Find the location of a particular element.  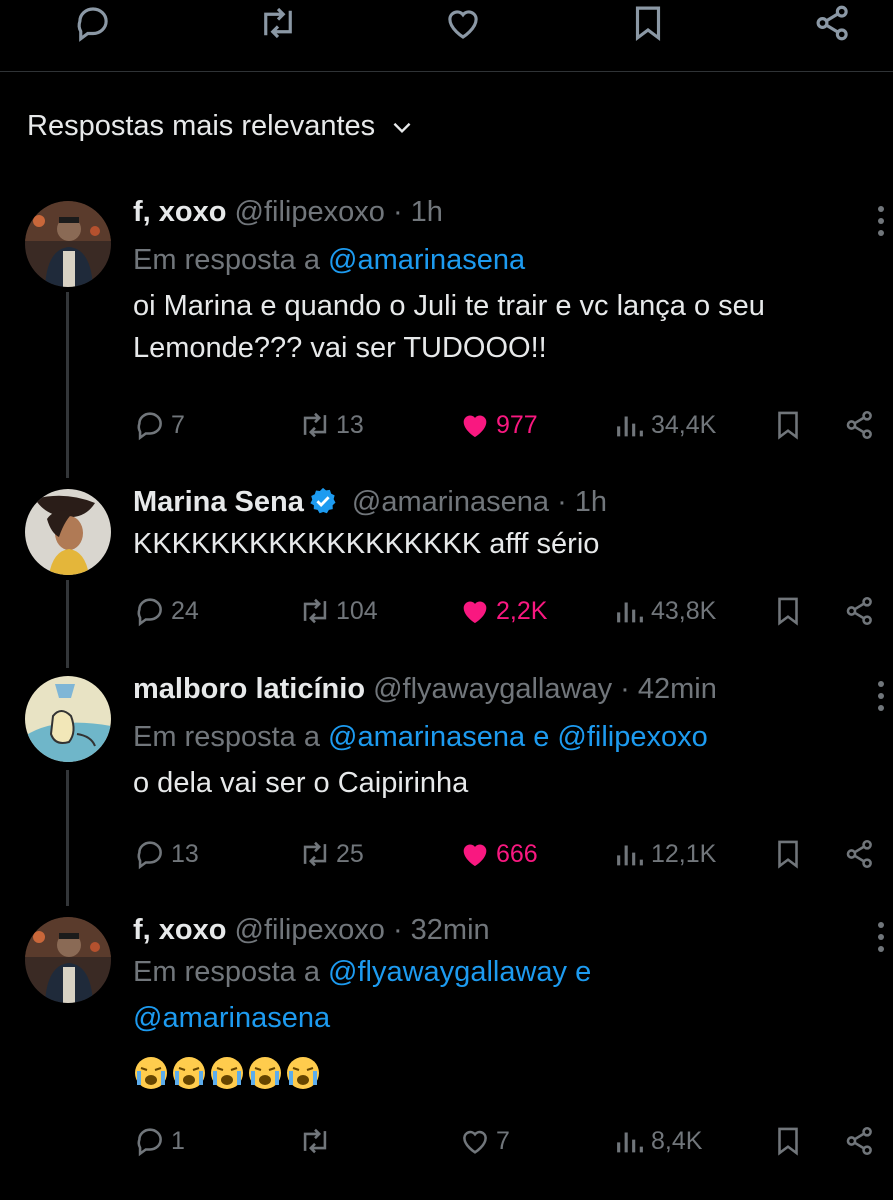

like-count: 977 is located at coordinates (517, 424).